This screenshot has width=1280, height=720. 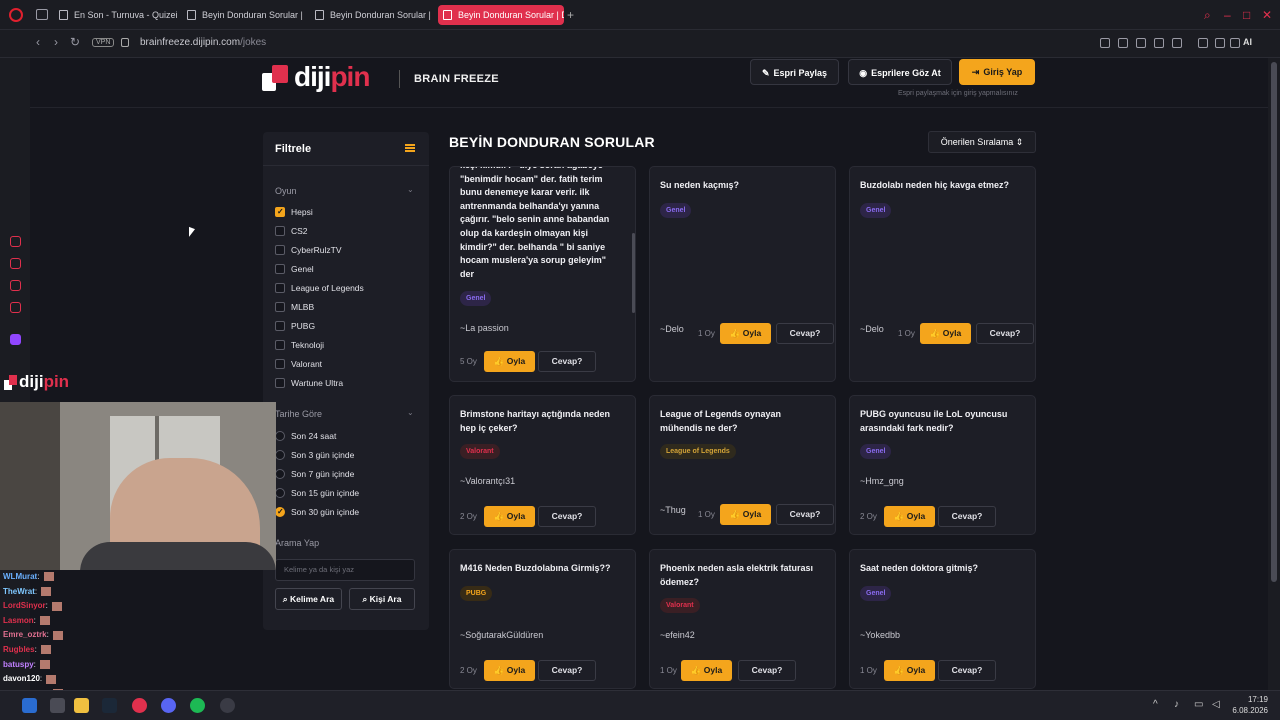 I want to click on start-icon, so click(x=29, y=705).